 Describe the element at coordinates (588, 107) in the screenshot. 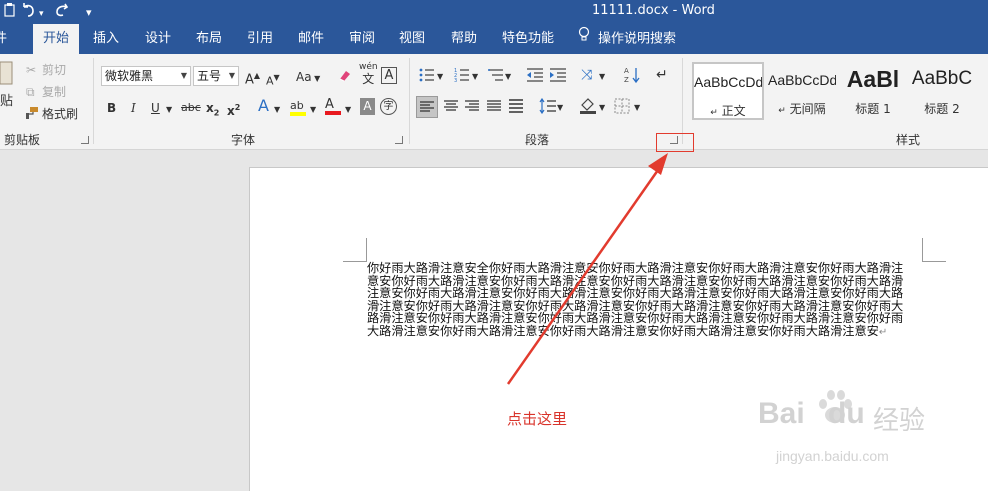

I see `shading-icon` at that location.